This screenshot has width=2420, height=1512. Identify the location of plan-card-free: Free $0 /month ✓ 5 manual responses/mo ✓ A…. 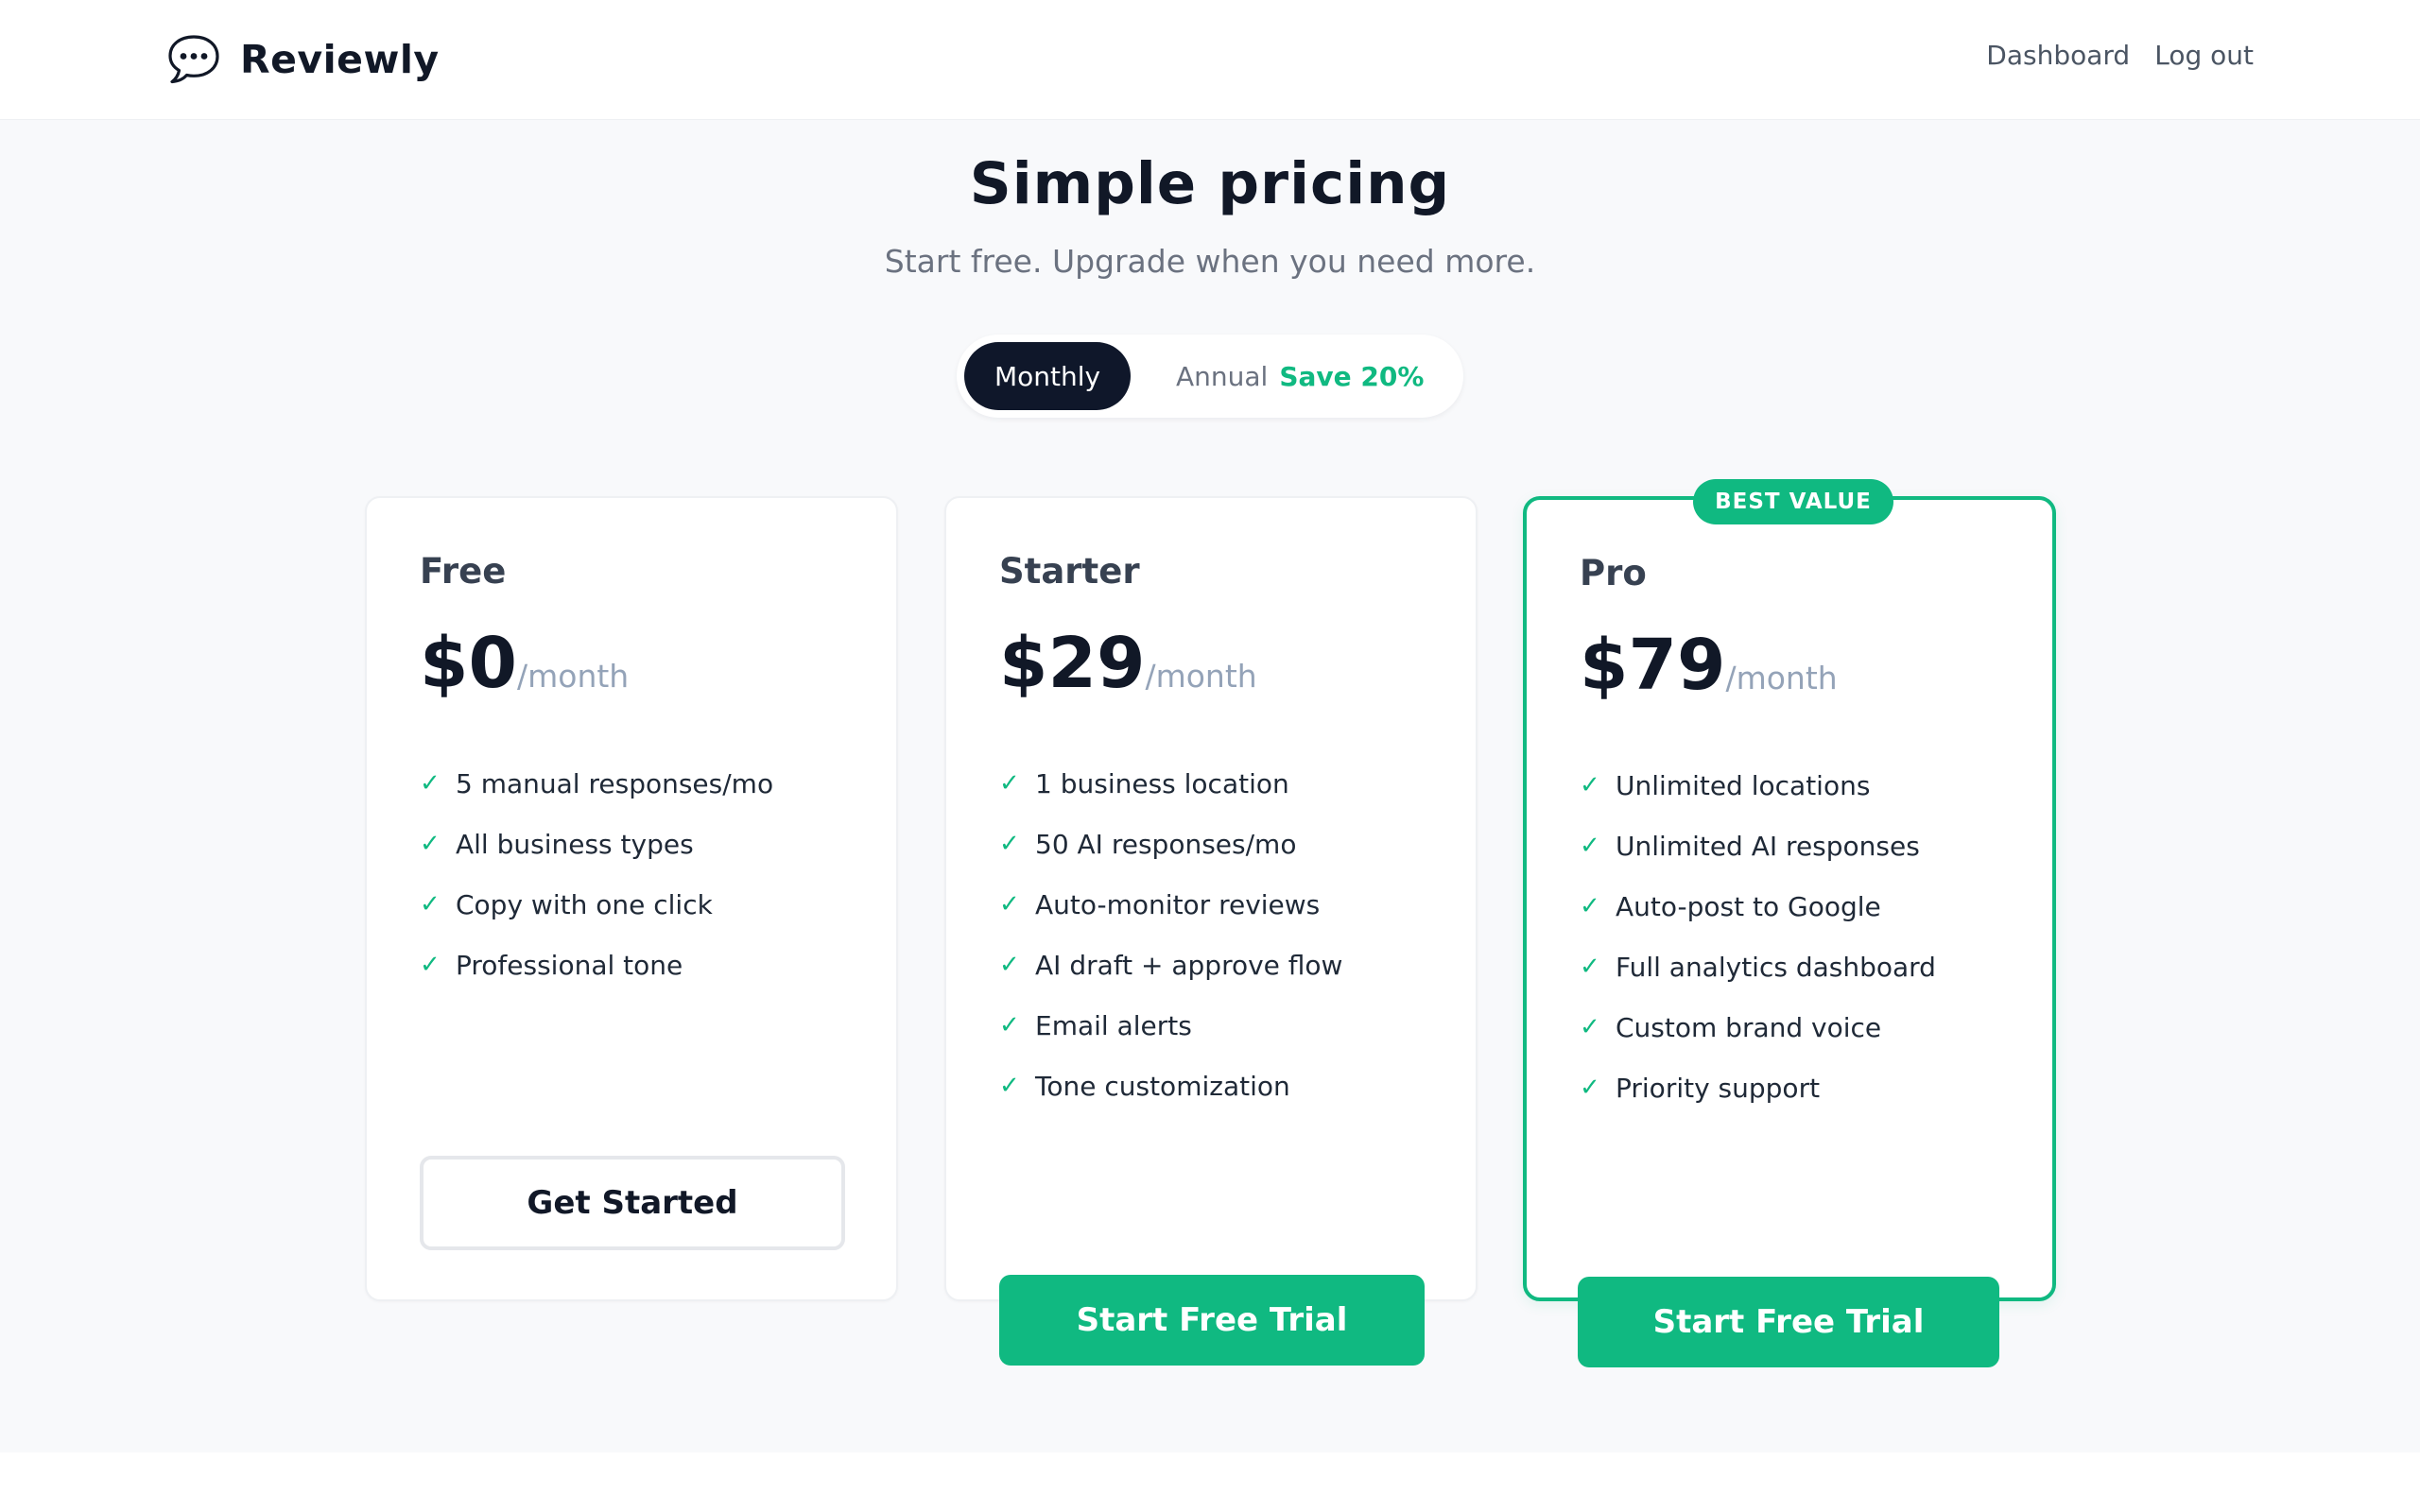
(632, 898).